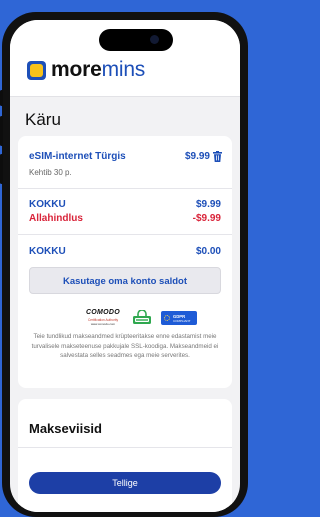  I want to click on ssl-lock-icon, so click(142, 317).